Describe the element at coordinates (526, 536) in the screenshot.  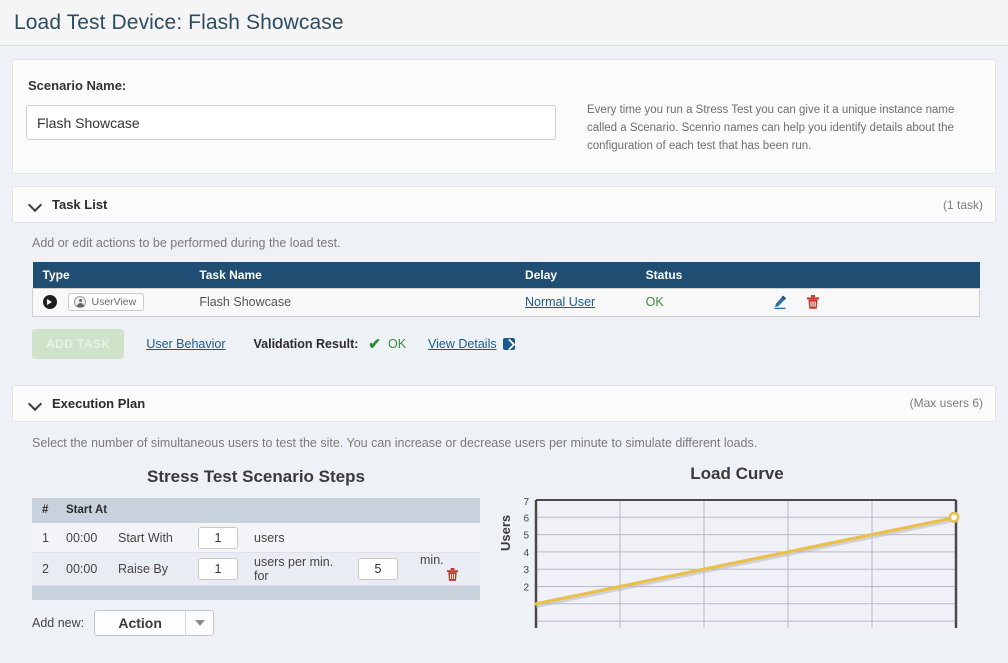
I see `svg-text: 5` at that location.